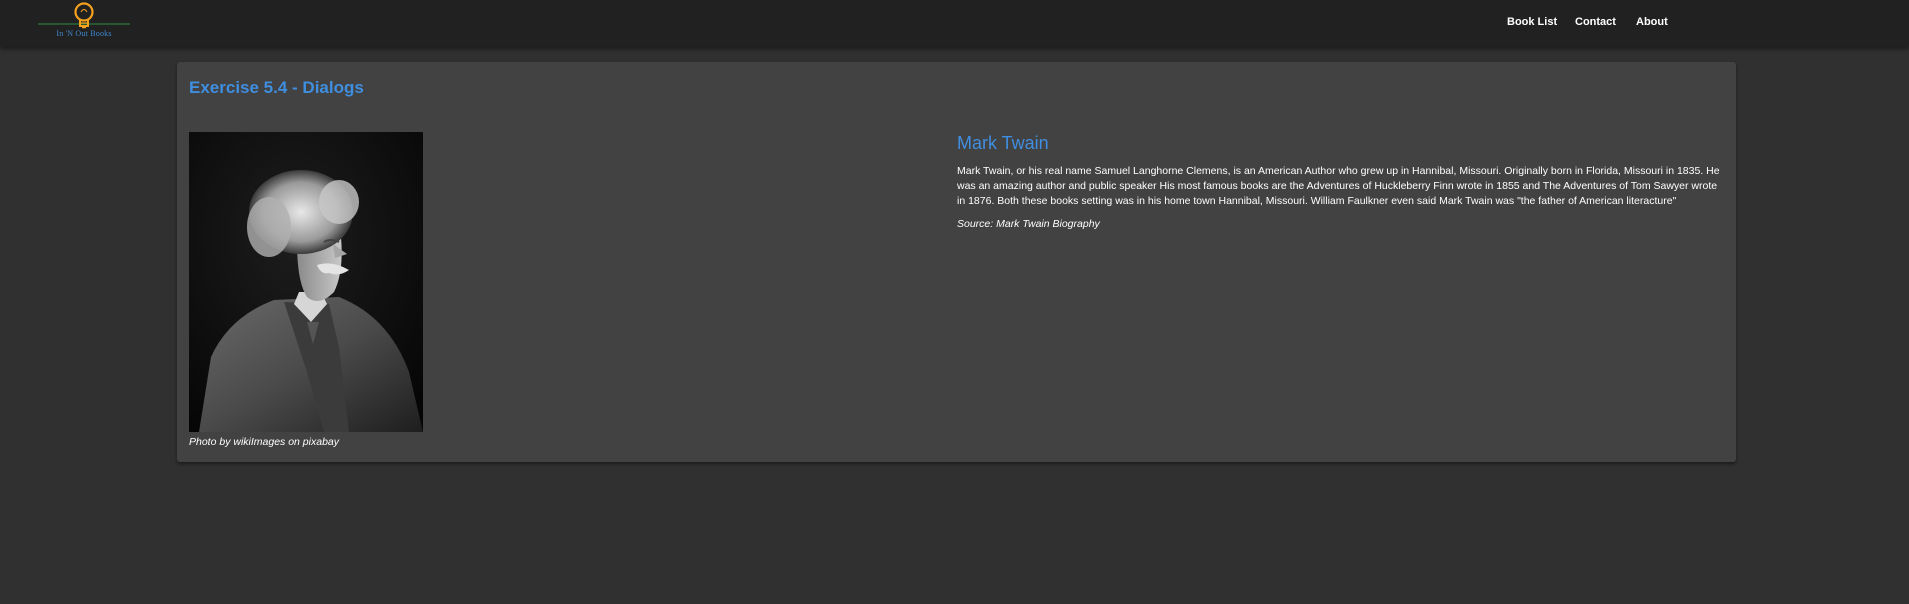 This screenshot has height=604, width=1909. I want to click on portrait-image, so click(306, 282).